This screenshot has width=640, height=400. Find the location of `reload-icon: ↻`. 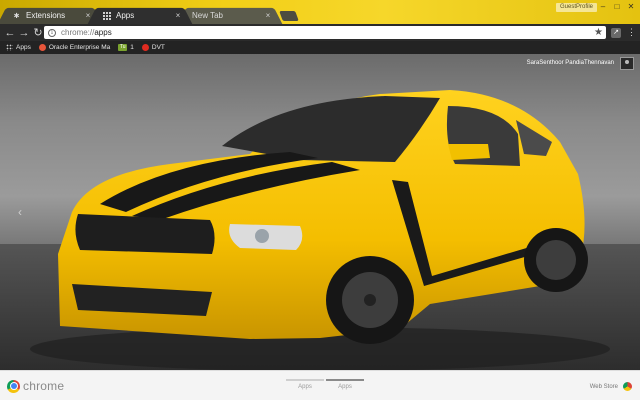

reload-icon: ↻ is located at coordinates (38, 33).